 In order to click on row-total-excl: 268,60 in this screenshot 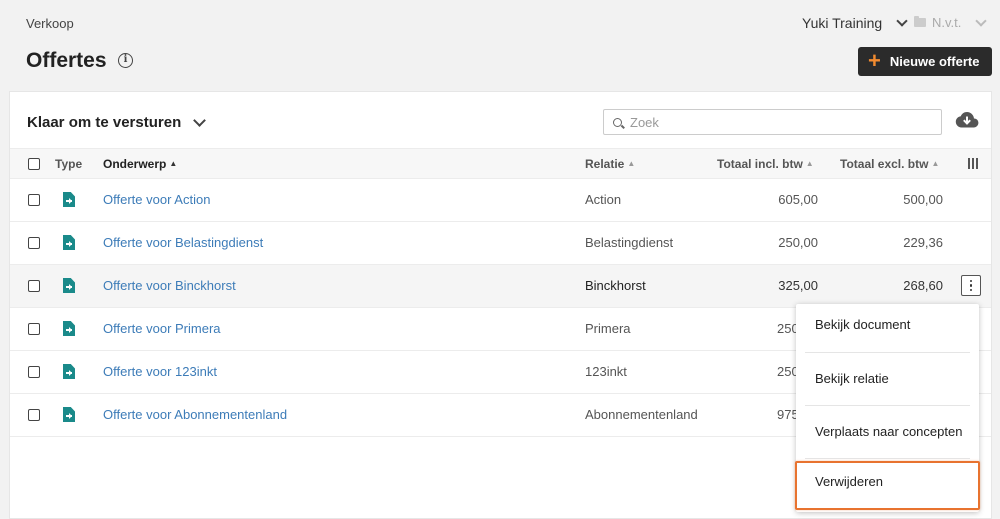, I will do `click(923, 285)`.